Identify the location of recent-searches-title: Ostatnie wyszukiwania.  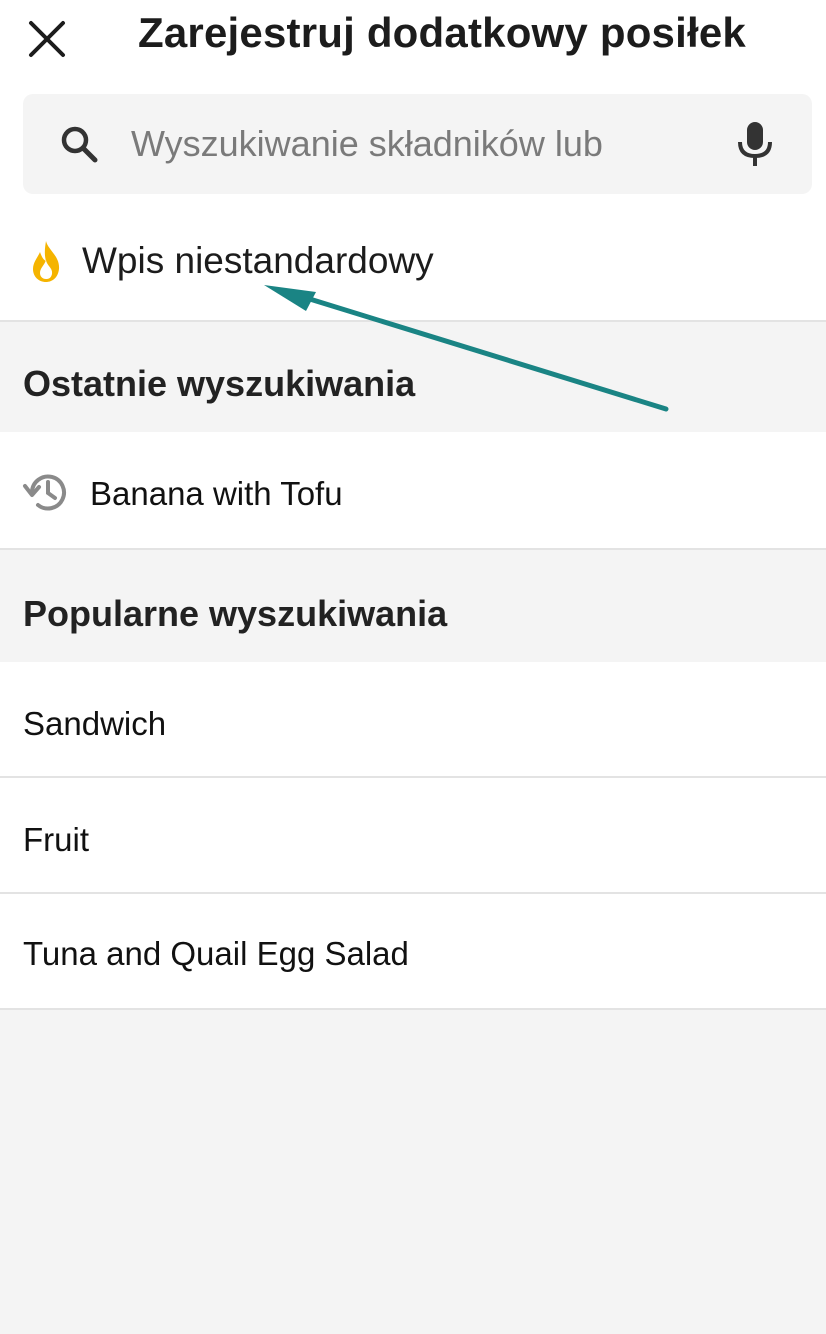
(219, 383).